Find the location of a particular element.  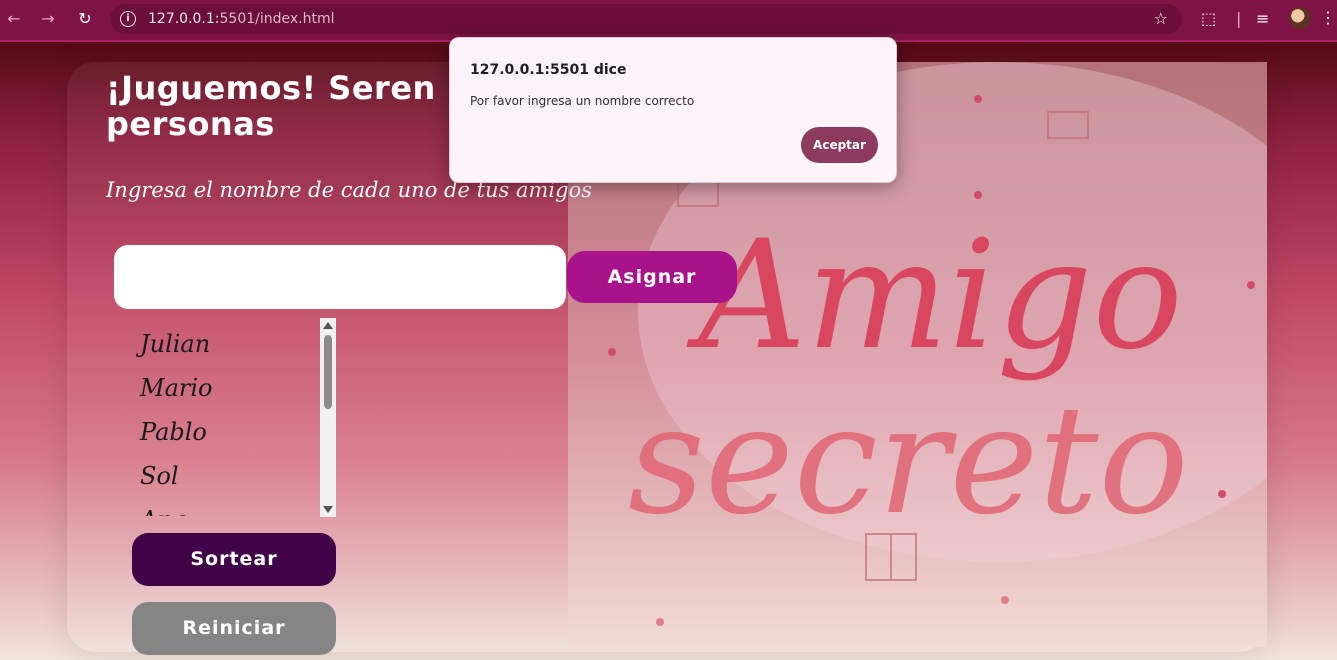

list-item: Sol is located at coordinates (159, 476).